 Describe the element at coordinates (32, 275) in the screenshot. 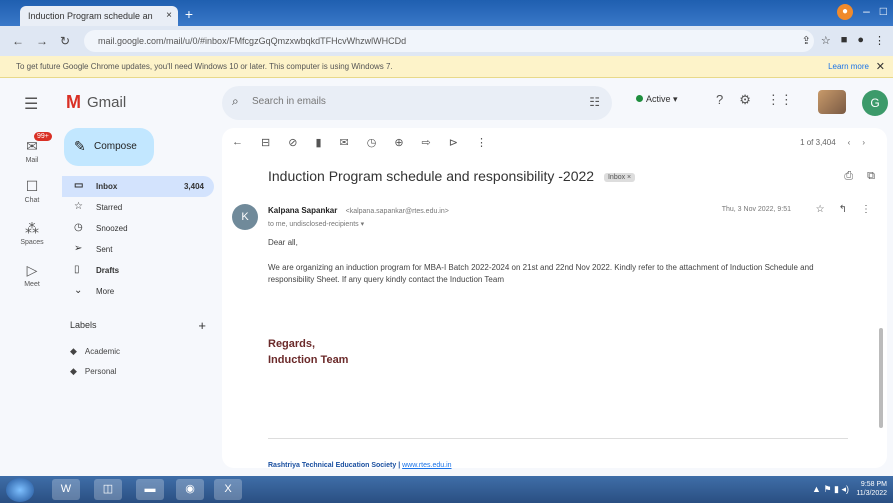

I see `rail-meet: ▷ Meet` at that location.